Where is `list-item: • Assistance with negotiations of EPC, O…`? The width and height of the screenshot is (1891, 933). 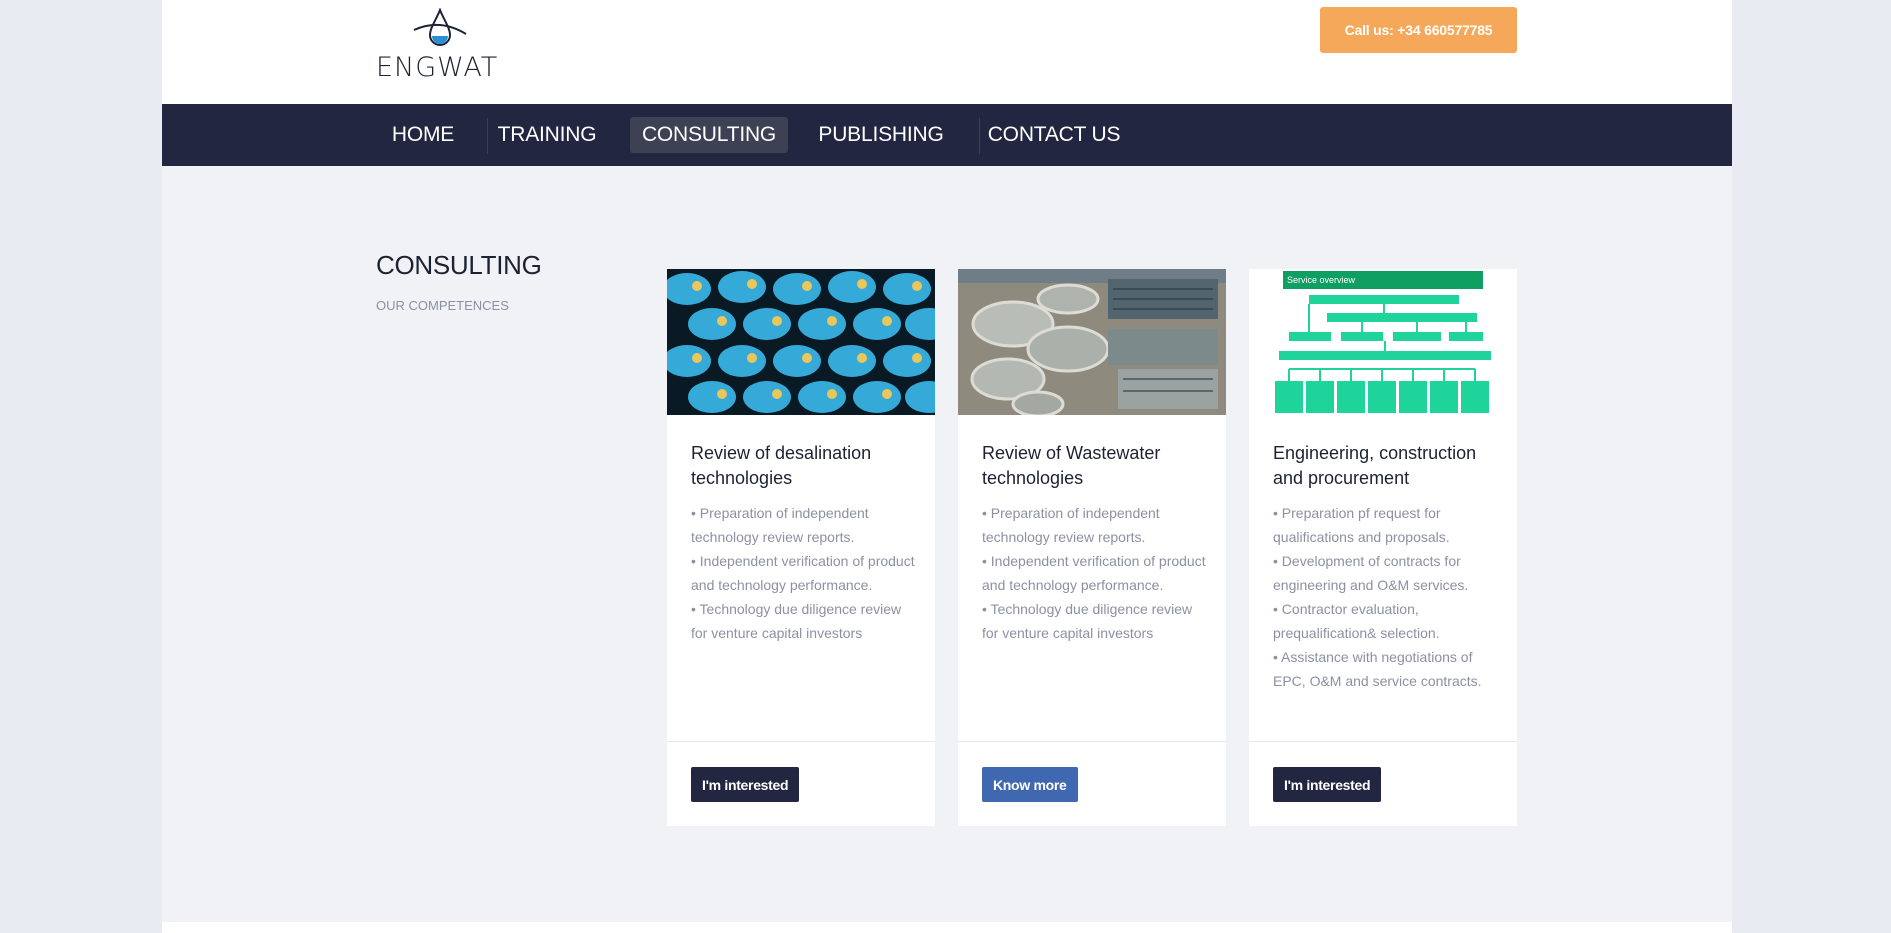 list-item: • Assistance with negotiations of EPC, O… is located at coordinates (1377, 669).